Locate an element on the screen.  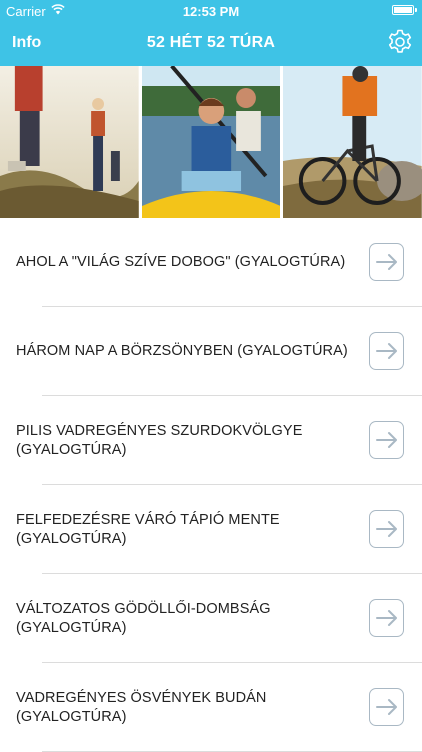
trip-title: VÁLTOZATOS GÖDÖLLŐI-DOMBSÁG (GYALOGTÚRA) is located at coordinates (143, 618).